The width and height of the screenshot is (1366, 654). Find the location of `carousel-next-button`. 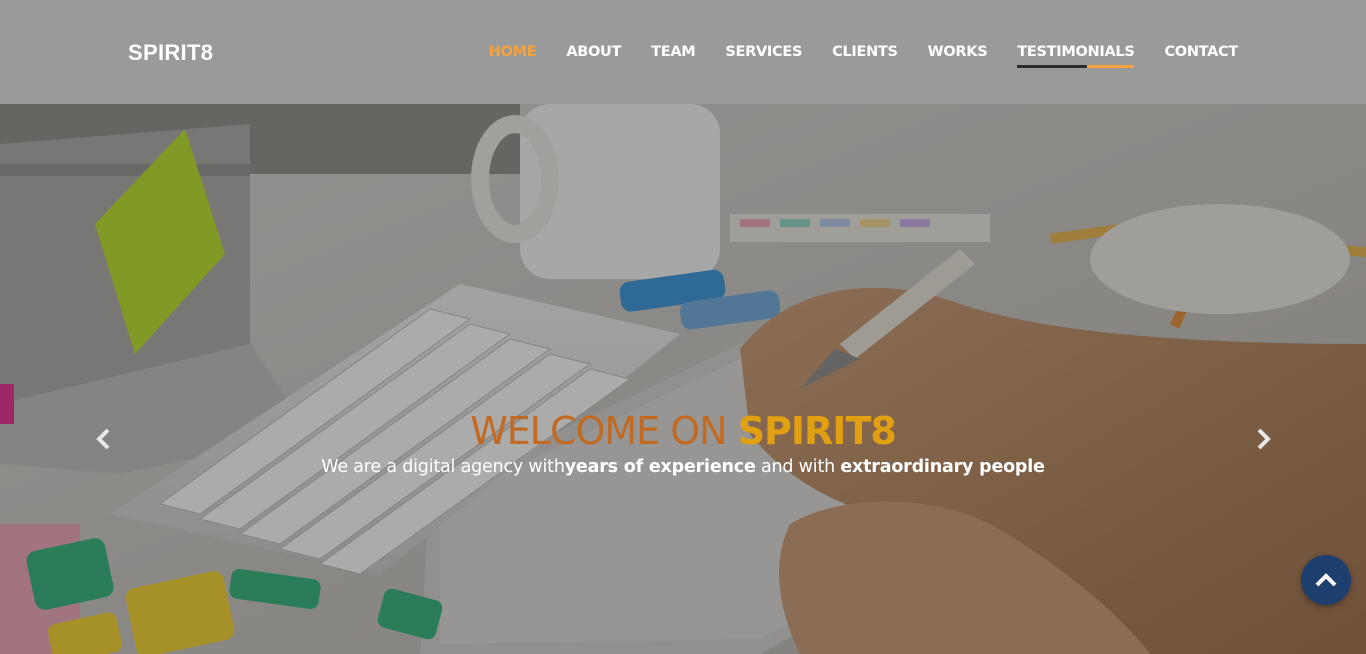

carousel-next-button is located at coordinates (1264, 439).